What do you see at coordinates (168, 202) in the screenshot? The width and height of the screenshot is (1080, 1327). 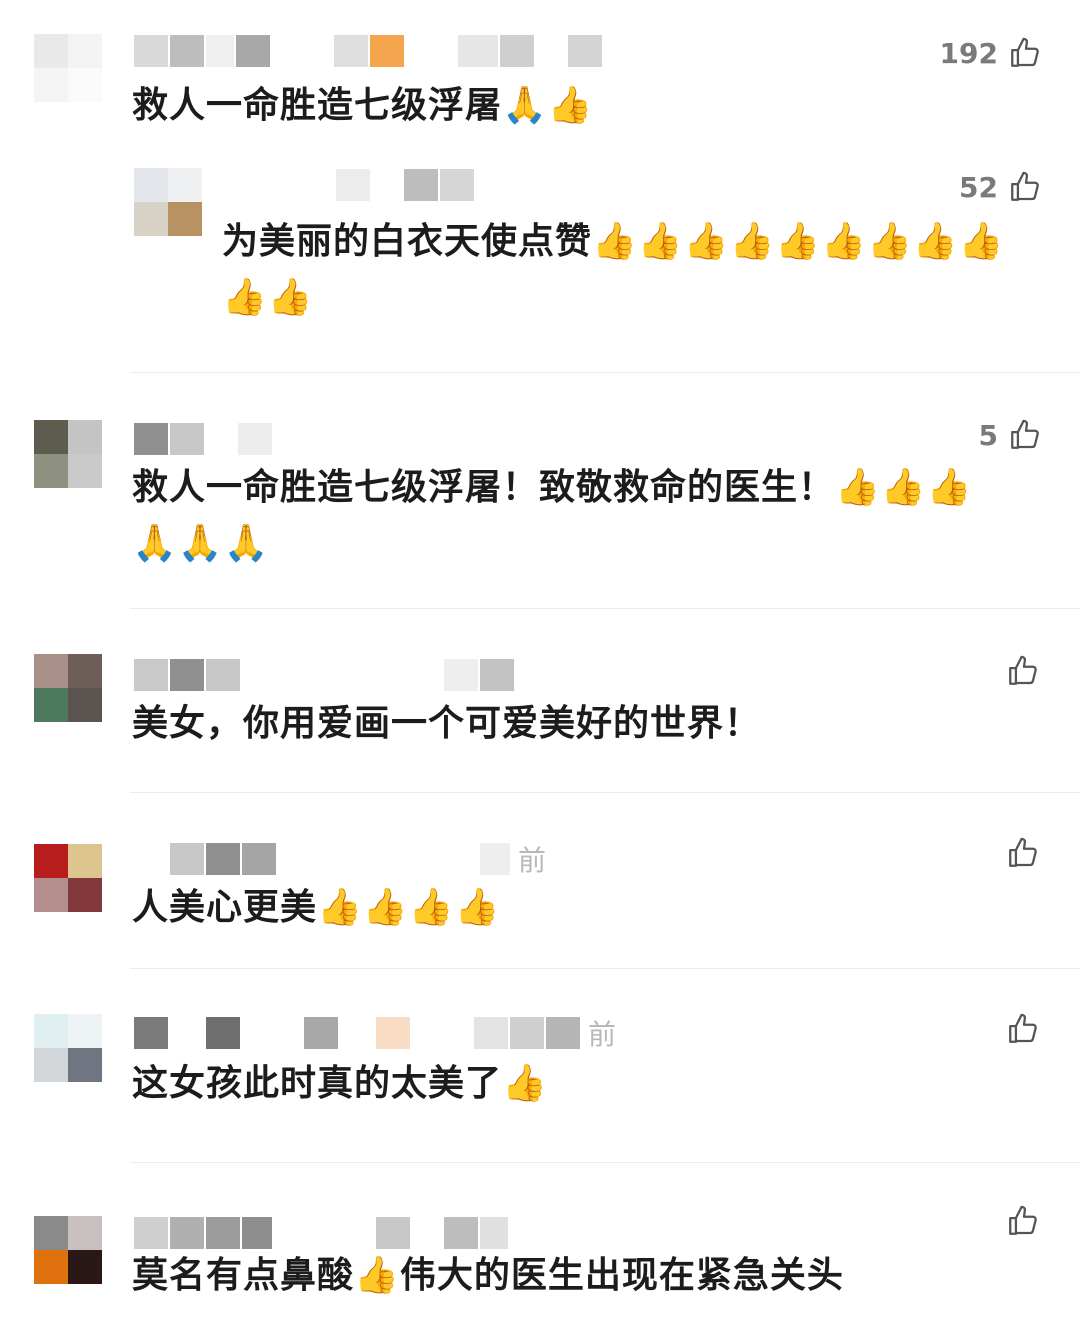 I see `reply-avatar` at bounding box center [168, 202].